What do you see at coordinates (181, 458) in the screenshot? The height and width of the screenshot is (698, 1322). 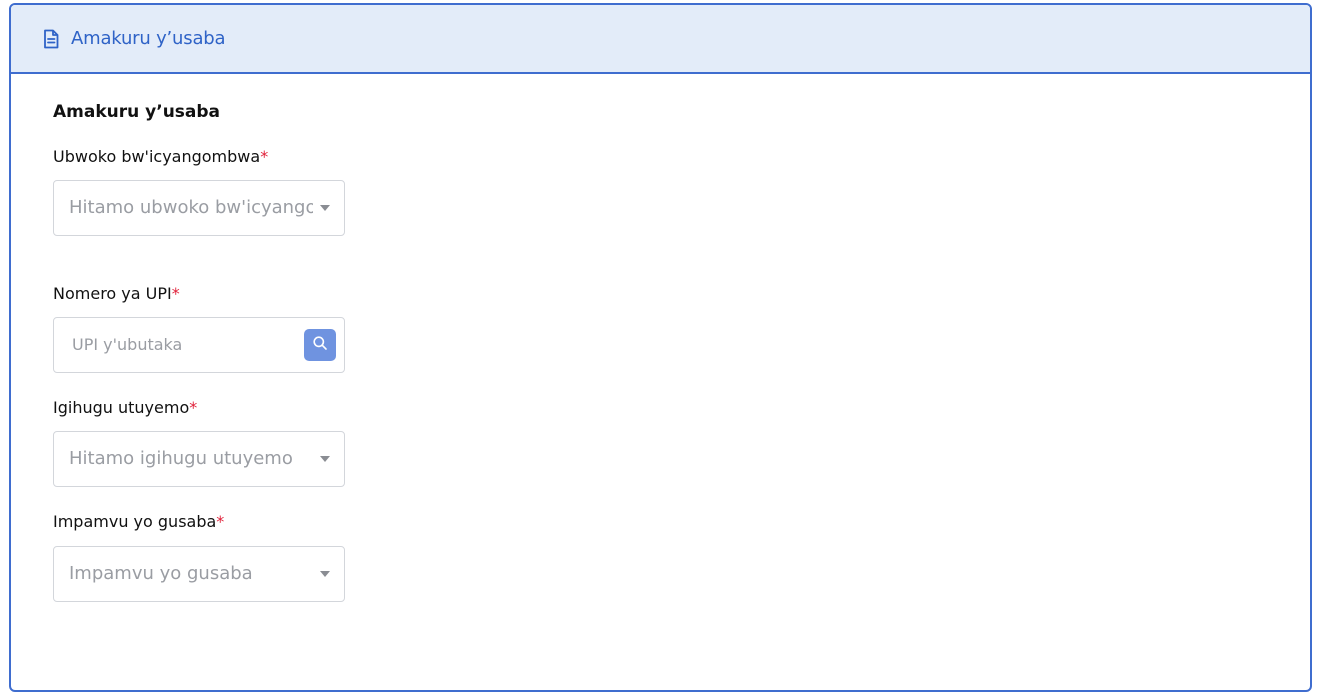 I see `country-select-placeholder: Hitamo igihugu utuyemo` at bounding box center [181, 458].